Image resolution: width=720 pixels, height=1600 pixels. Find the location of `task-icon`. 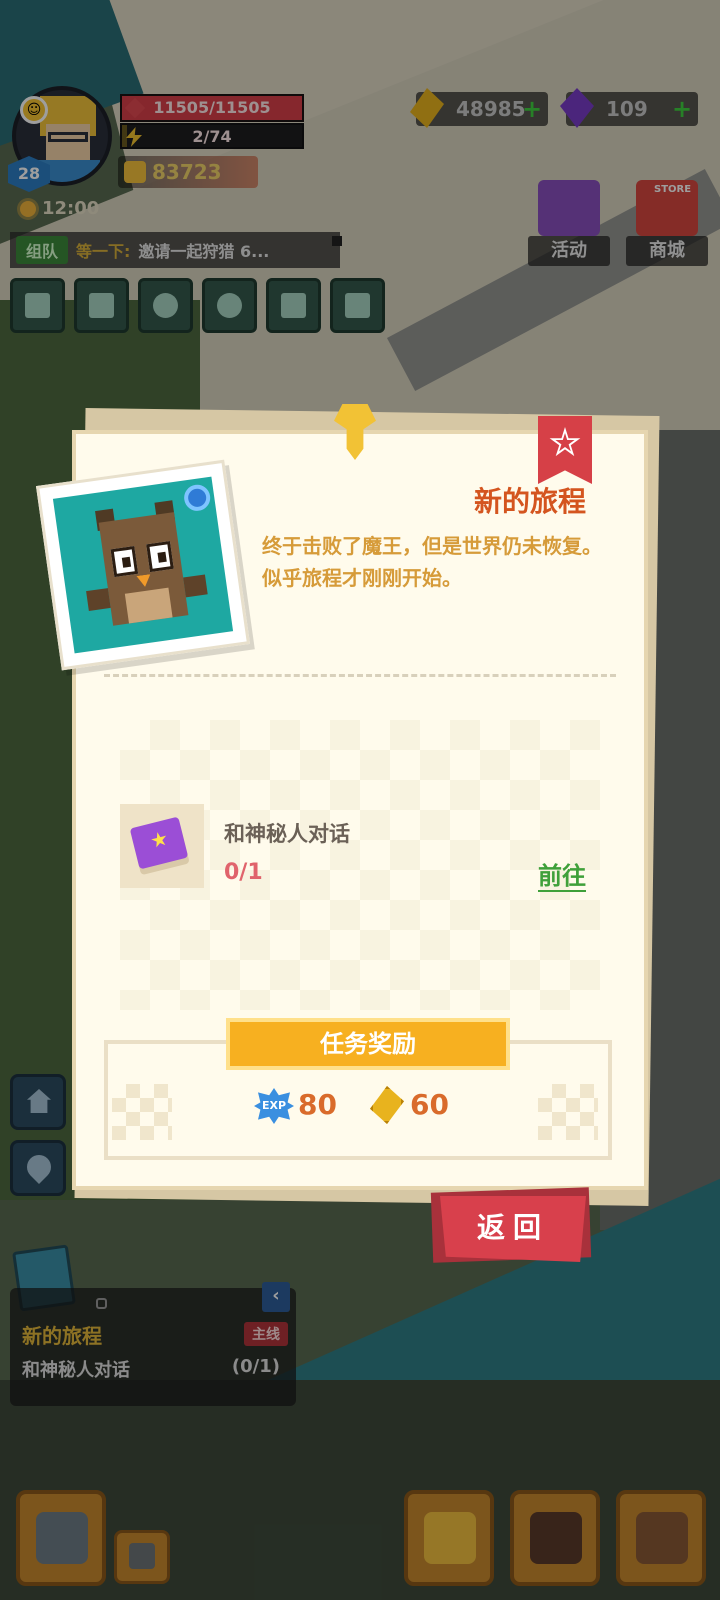

task-icon is located at coordinates (162, 846).